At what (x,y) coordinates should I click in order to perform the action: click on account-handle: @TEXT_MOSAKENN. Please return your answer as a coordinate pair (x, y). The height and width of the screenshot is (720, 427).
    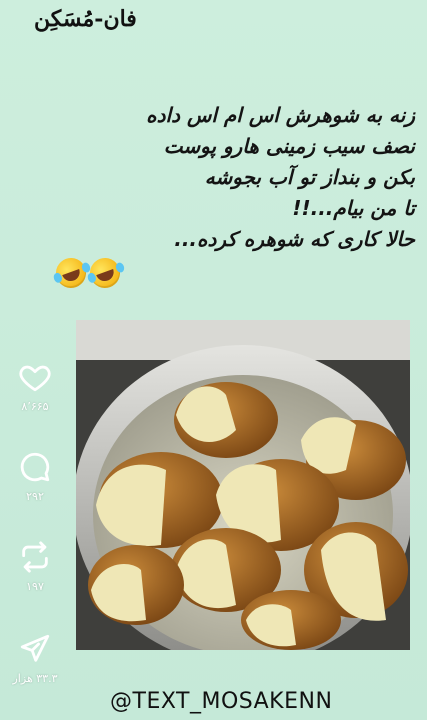
    Looking at the image, I should click on (221, 701).